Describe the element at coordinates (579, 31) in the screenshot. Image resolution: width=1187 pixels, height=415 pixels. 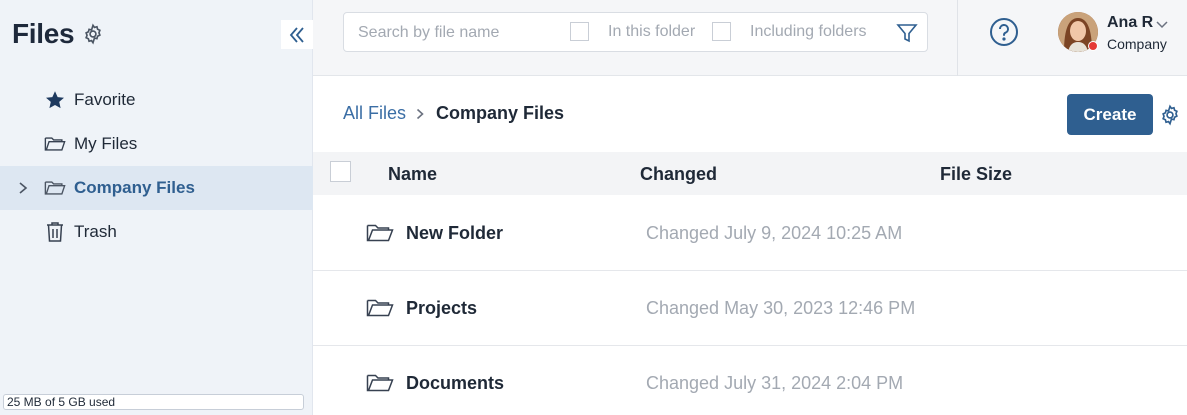
I see `in-this-folder-checkbox` at that location.